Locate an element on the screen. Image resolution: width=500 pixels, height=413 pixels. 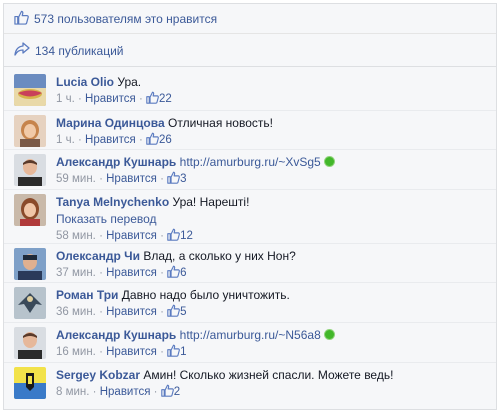
comment-meta: 59 мин. · Нравится · 3 is located at coordinates (273, 180).